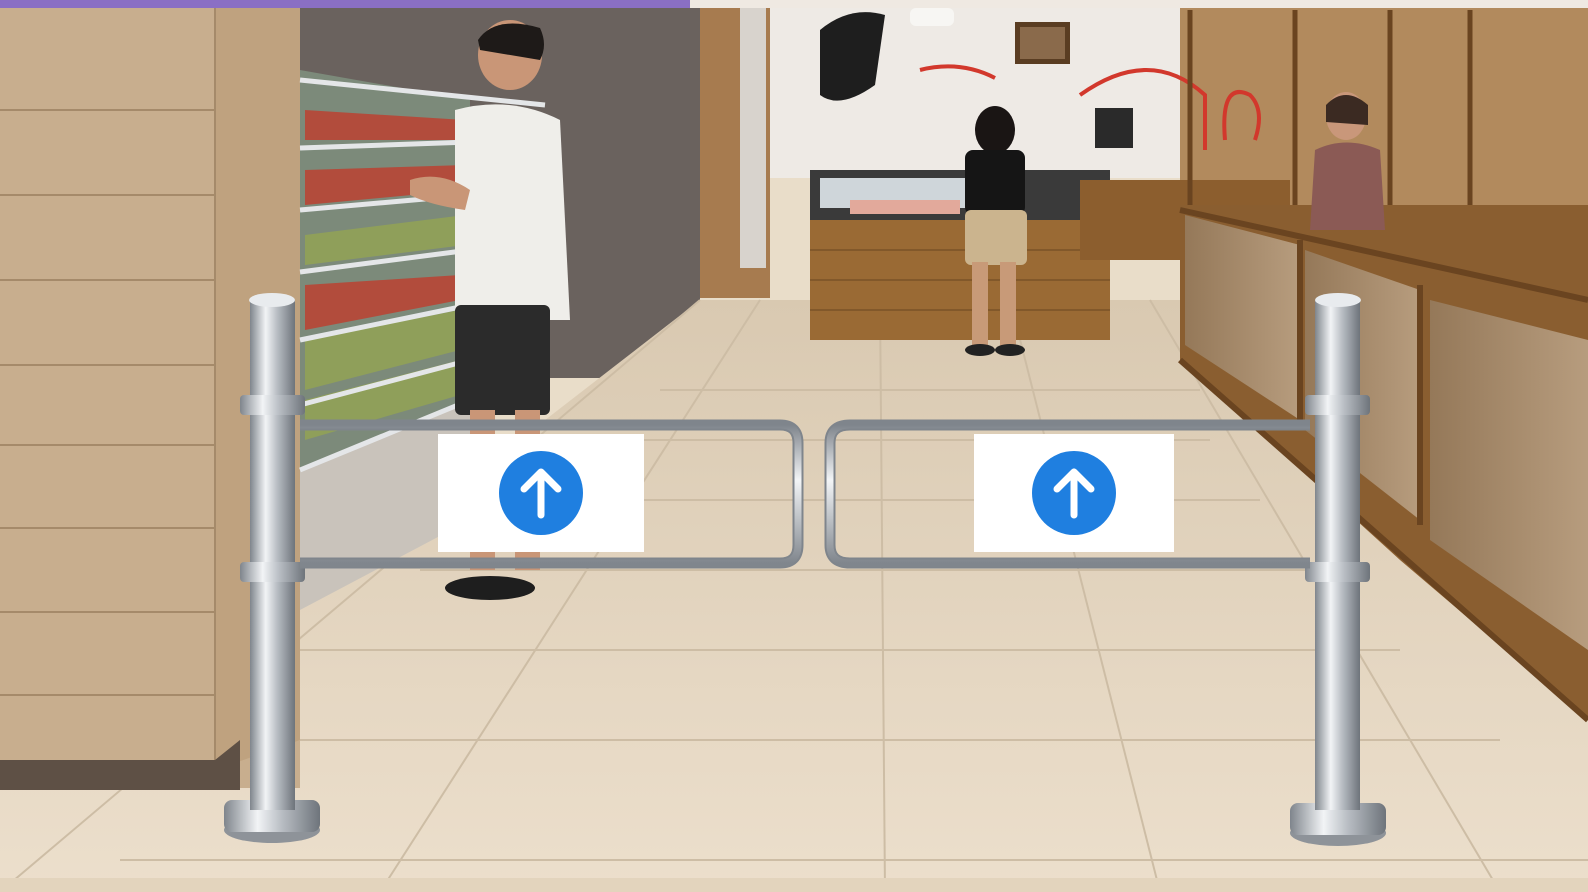 Image resolution: width=1588 pixels, height=892 pixels. Describe the element at coordinates (345, 4) in the screenshot. I see `top-band` at that location.